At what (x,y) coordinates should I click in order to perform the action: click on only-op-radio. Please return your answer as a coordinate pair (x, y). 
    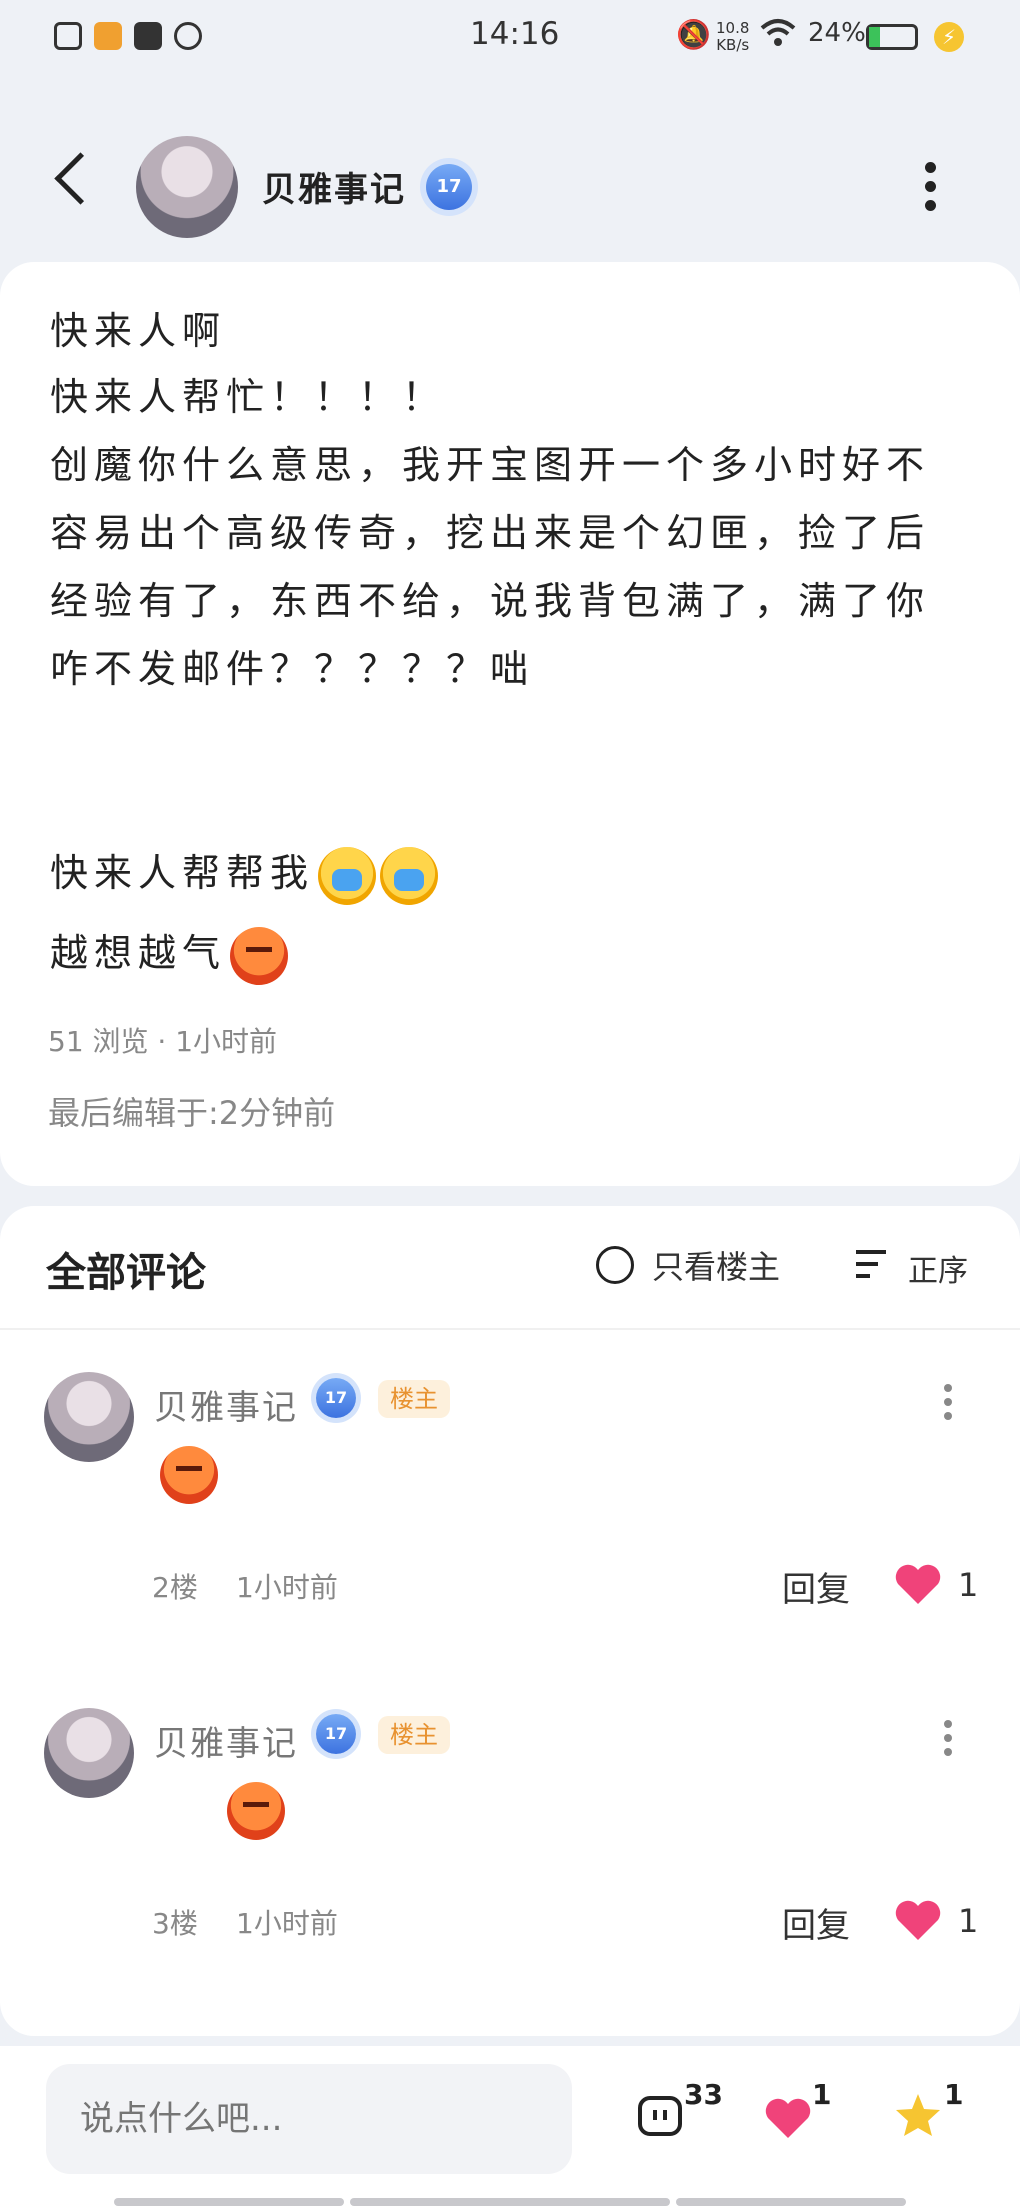
    Looking at the image, I should click on (615, 1265).